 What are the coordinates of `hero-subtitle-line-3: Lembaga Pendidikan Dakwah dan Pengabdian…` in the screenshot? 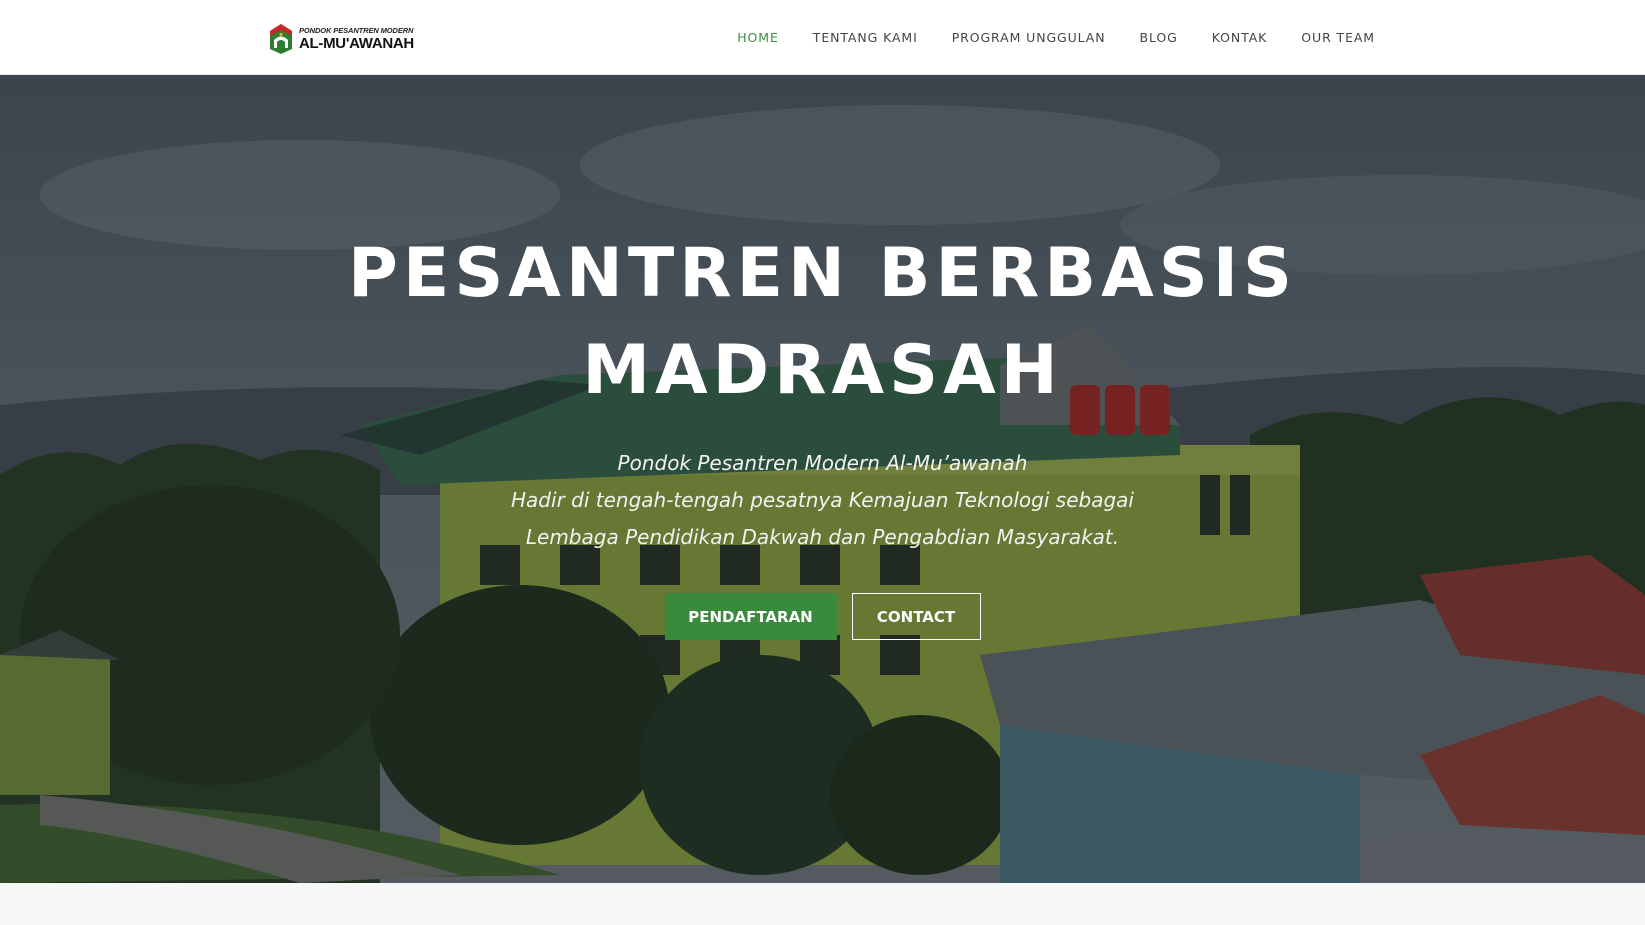 It's located at (822, 537).